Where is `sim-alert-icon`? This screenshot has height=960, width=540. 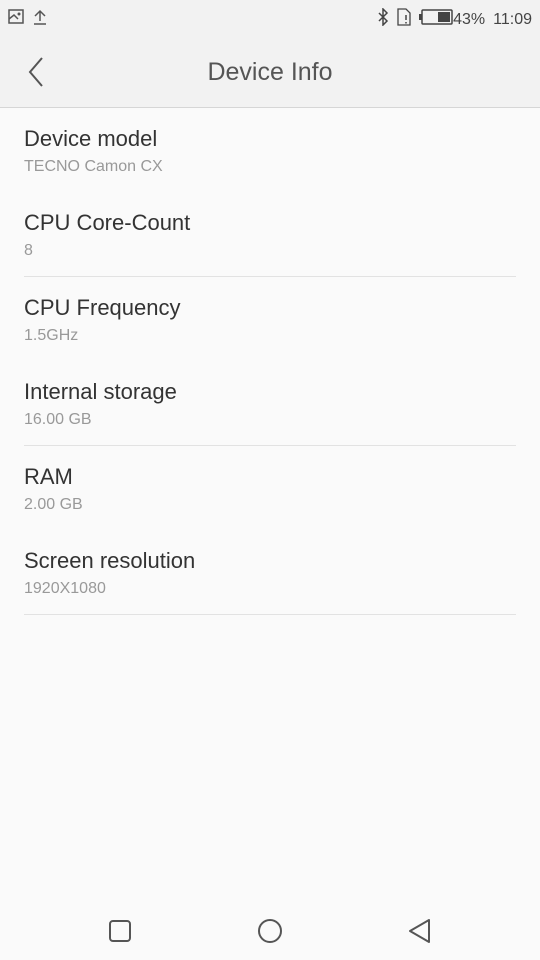 sim-alert-icon is located at coordinates (404, 19).